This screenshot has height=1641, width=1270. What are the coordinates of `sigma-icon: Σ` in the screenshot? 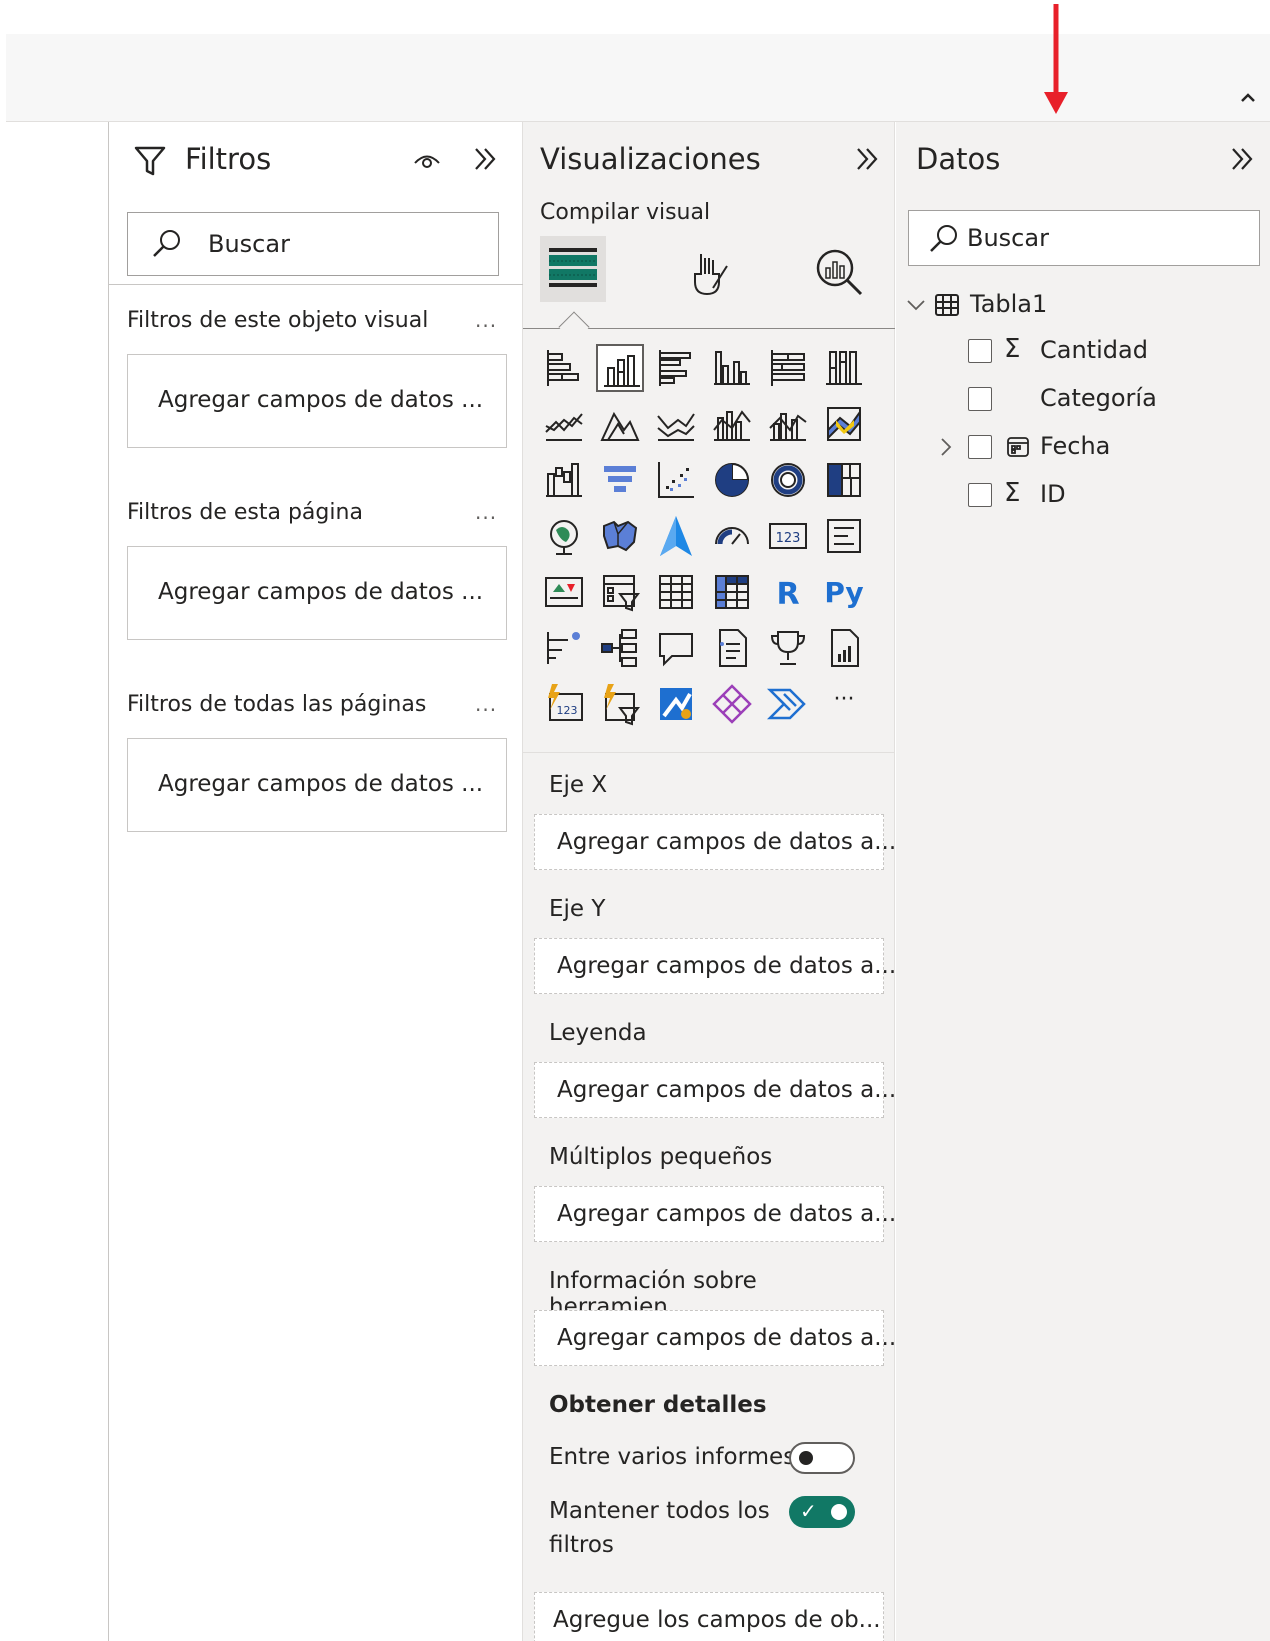 It's located at (1012, 349).